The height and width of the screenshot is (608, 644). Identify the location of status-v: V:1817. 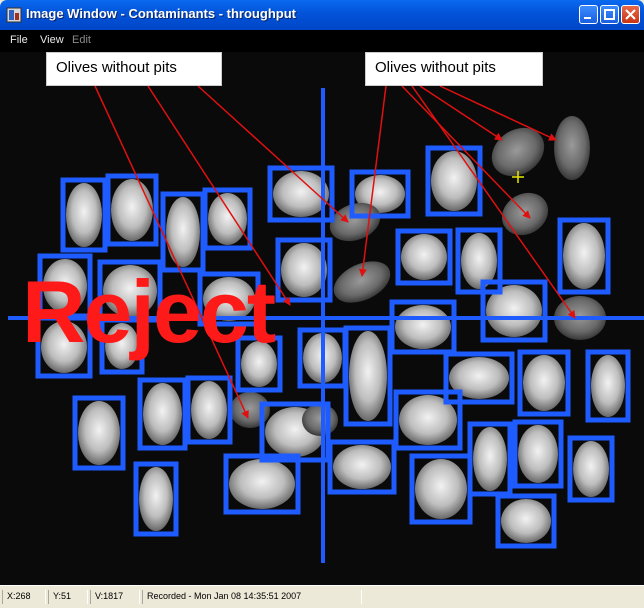
(115, 597).